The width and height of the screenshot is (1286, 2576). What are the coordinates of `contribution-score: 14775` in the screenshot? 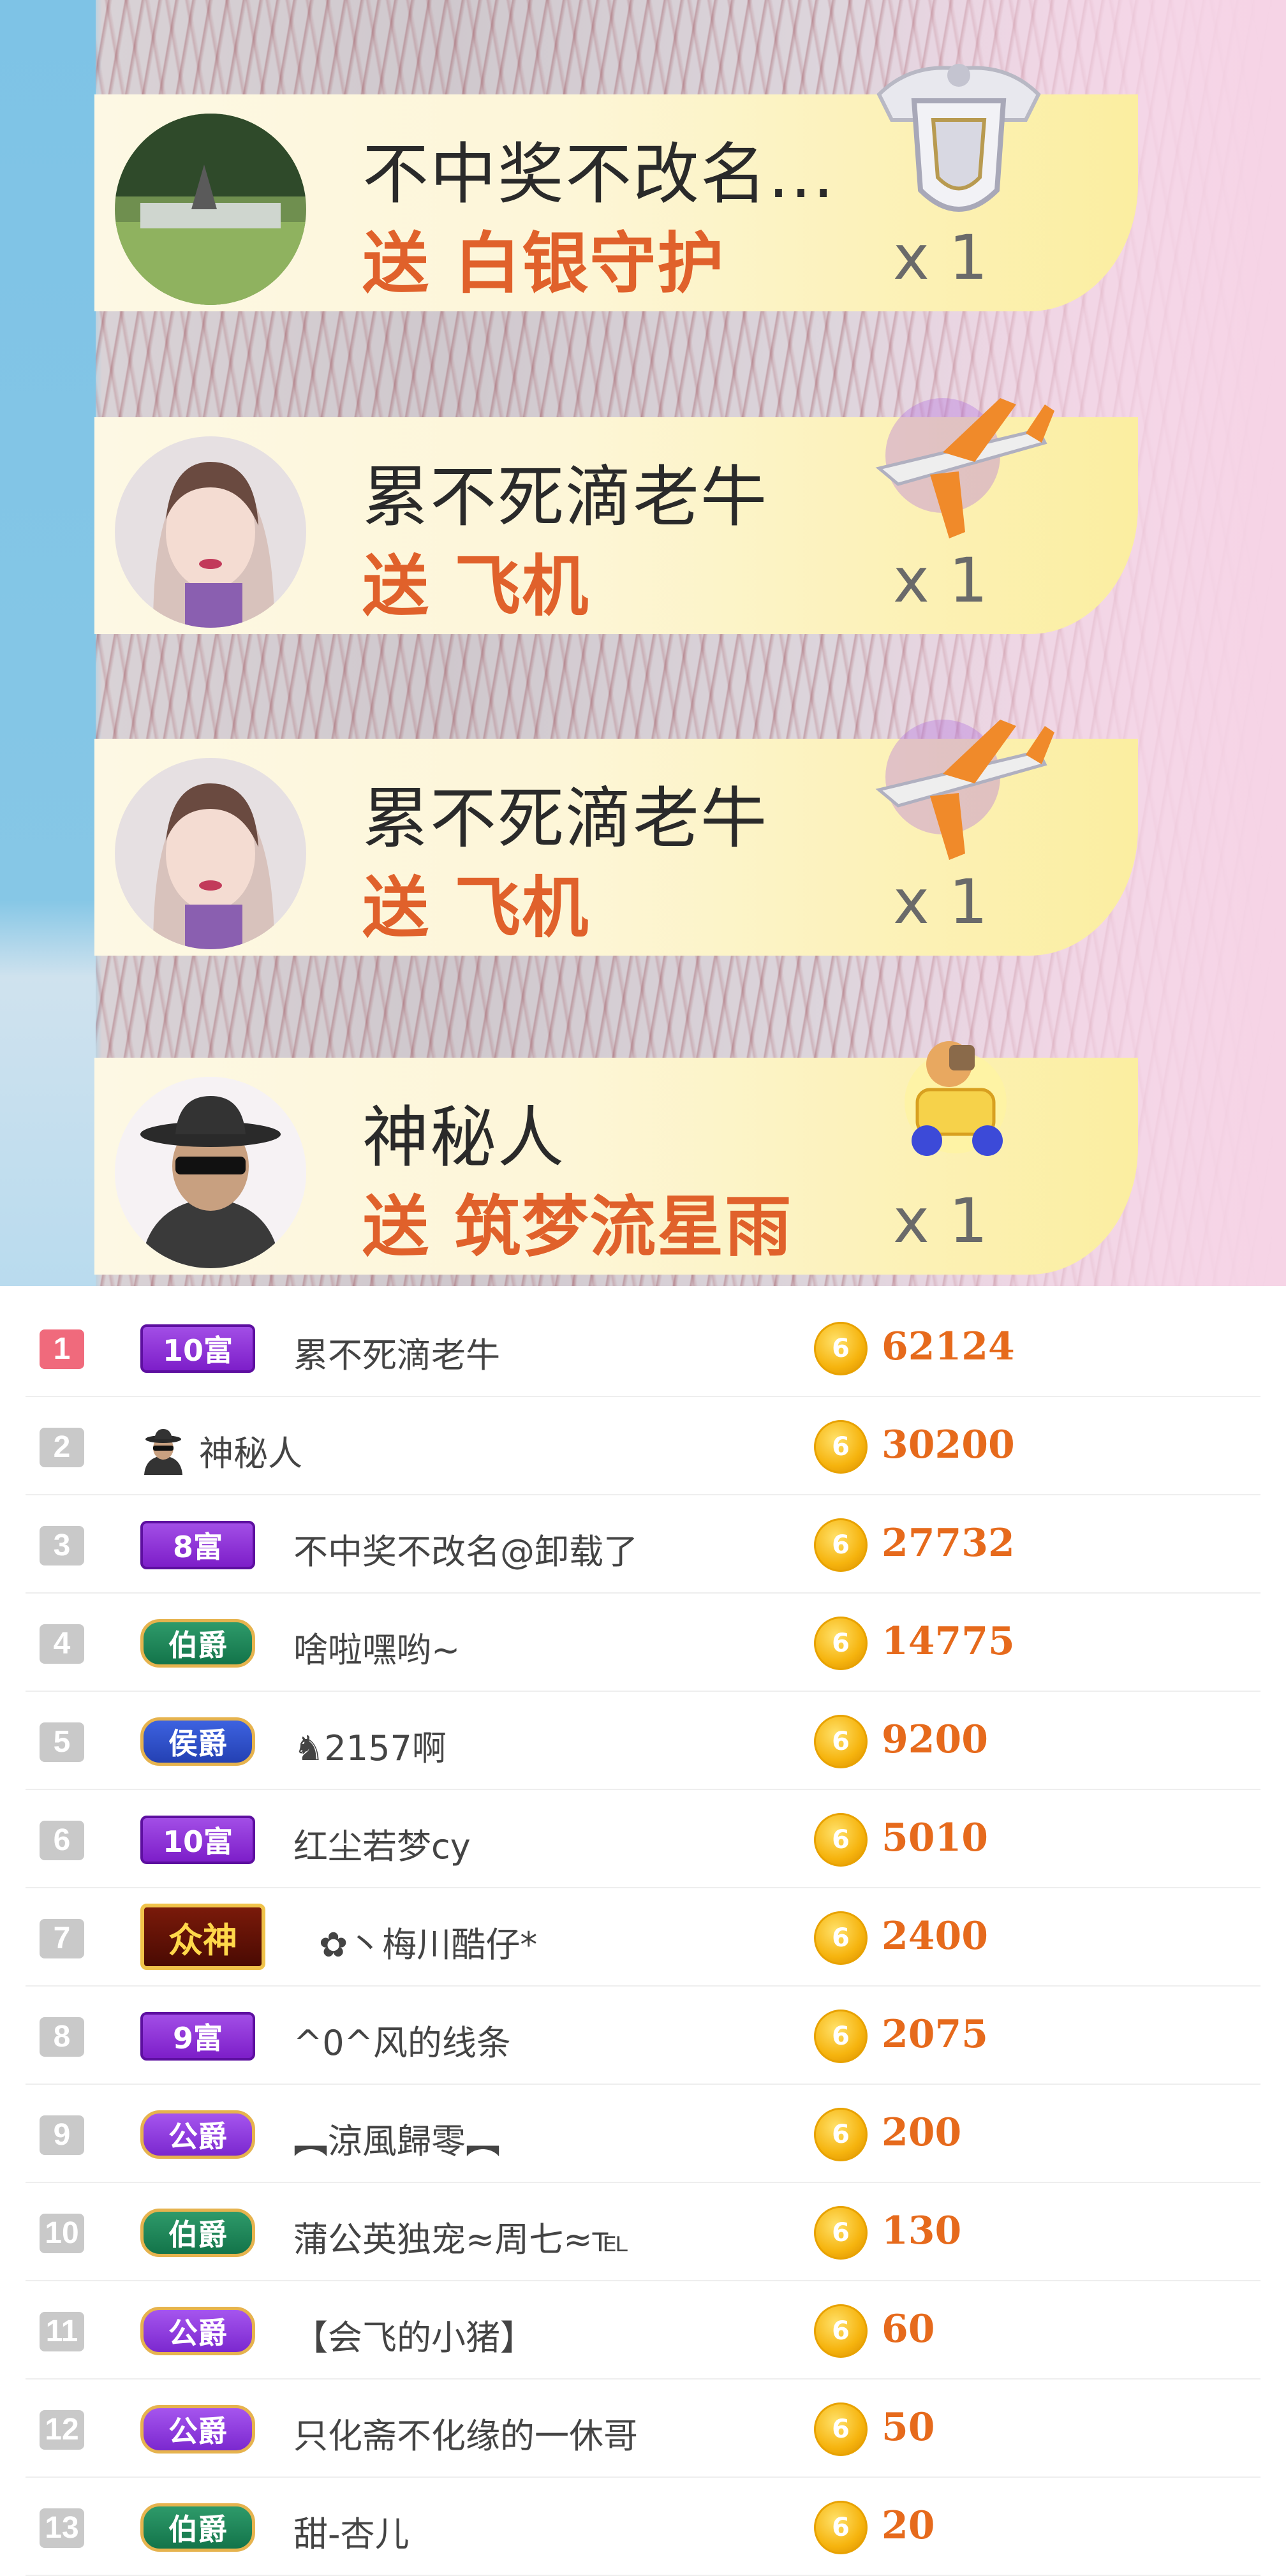 It's located at (948, 1641).